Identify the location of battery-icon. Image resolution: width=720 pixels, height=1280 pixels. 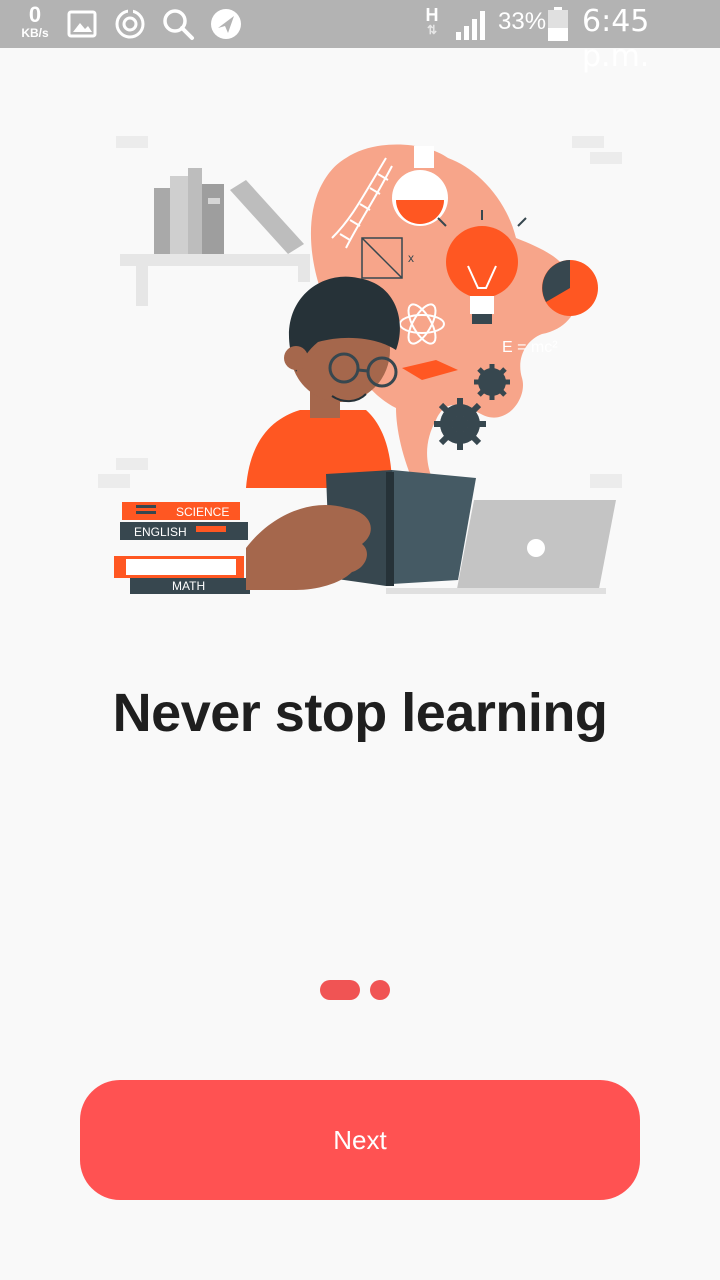
(558, 24).